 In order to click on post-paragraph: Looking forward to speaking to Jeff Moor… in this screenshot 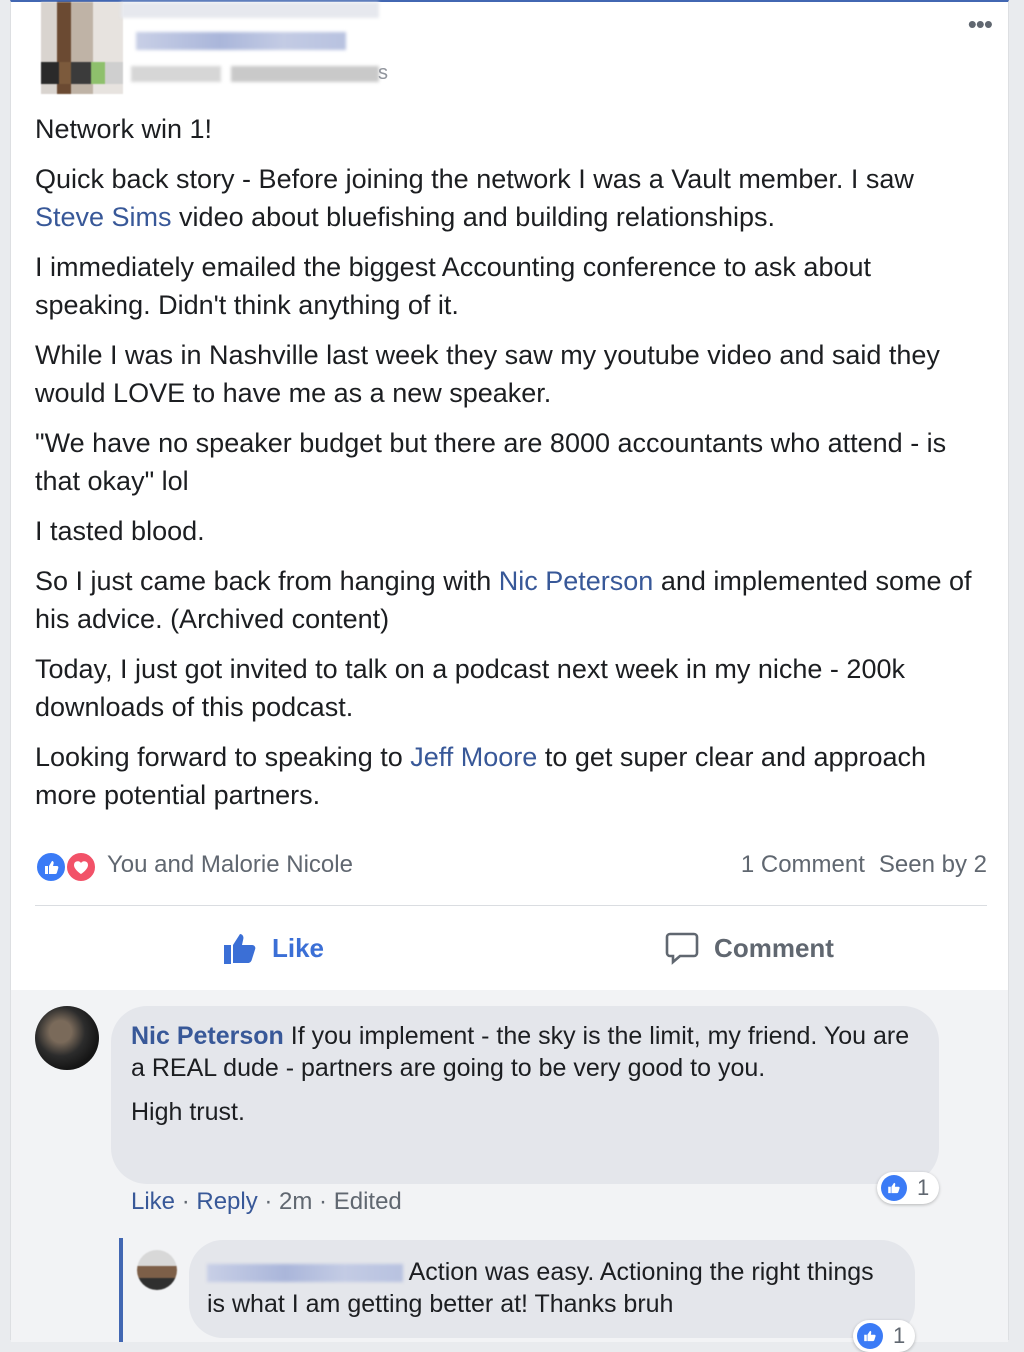, I will do `click(481, 776)`.